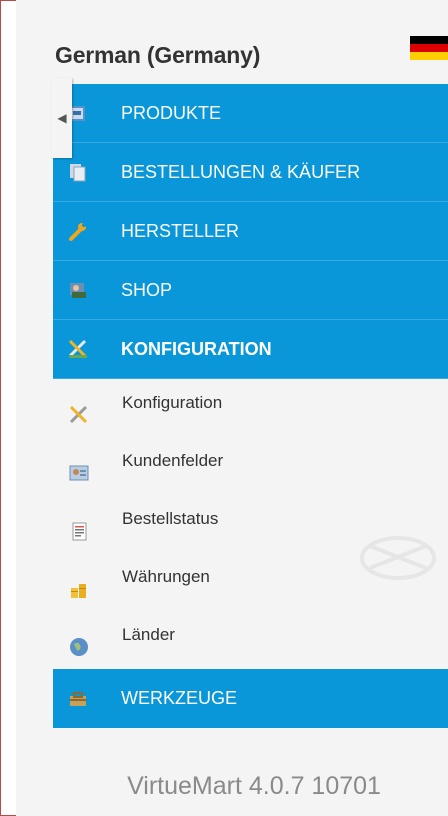 The height and width of the screenshot is (816, 448). Describe the element at coordinates (147, 289) in the screenshot. I see `menu-item-label: SHOP` at that location.